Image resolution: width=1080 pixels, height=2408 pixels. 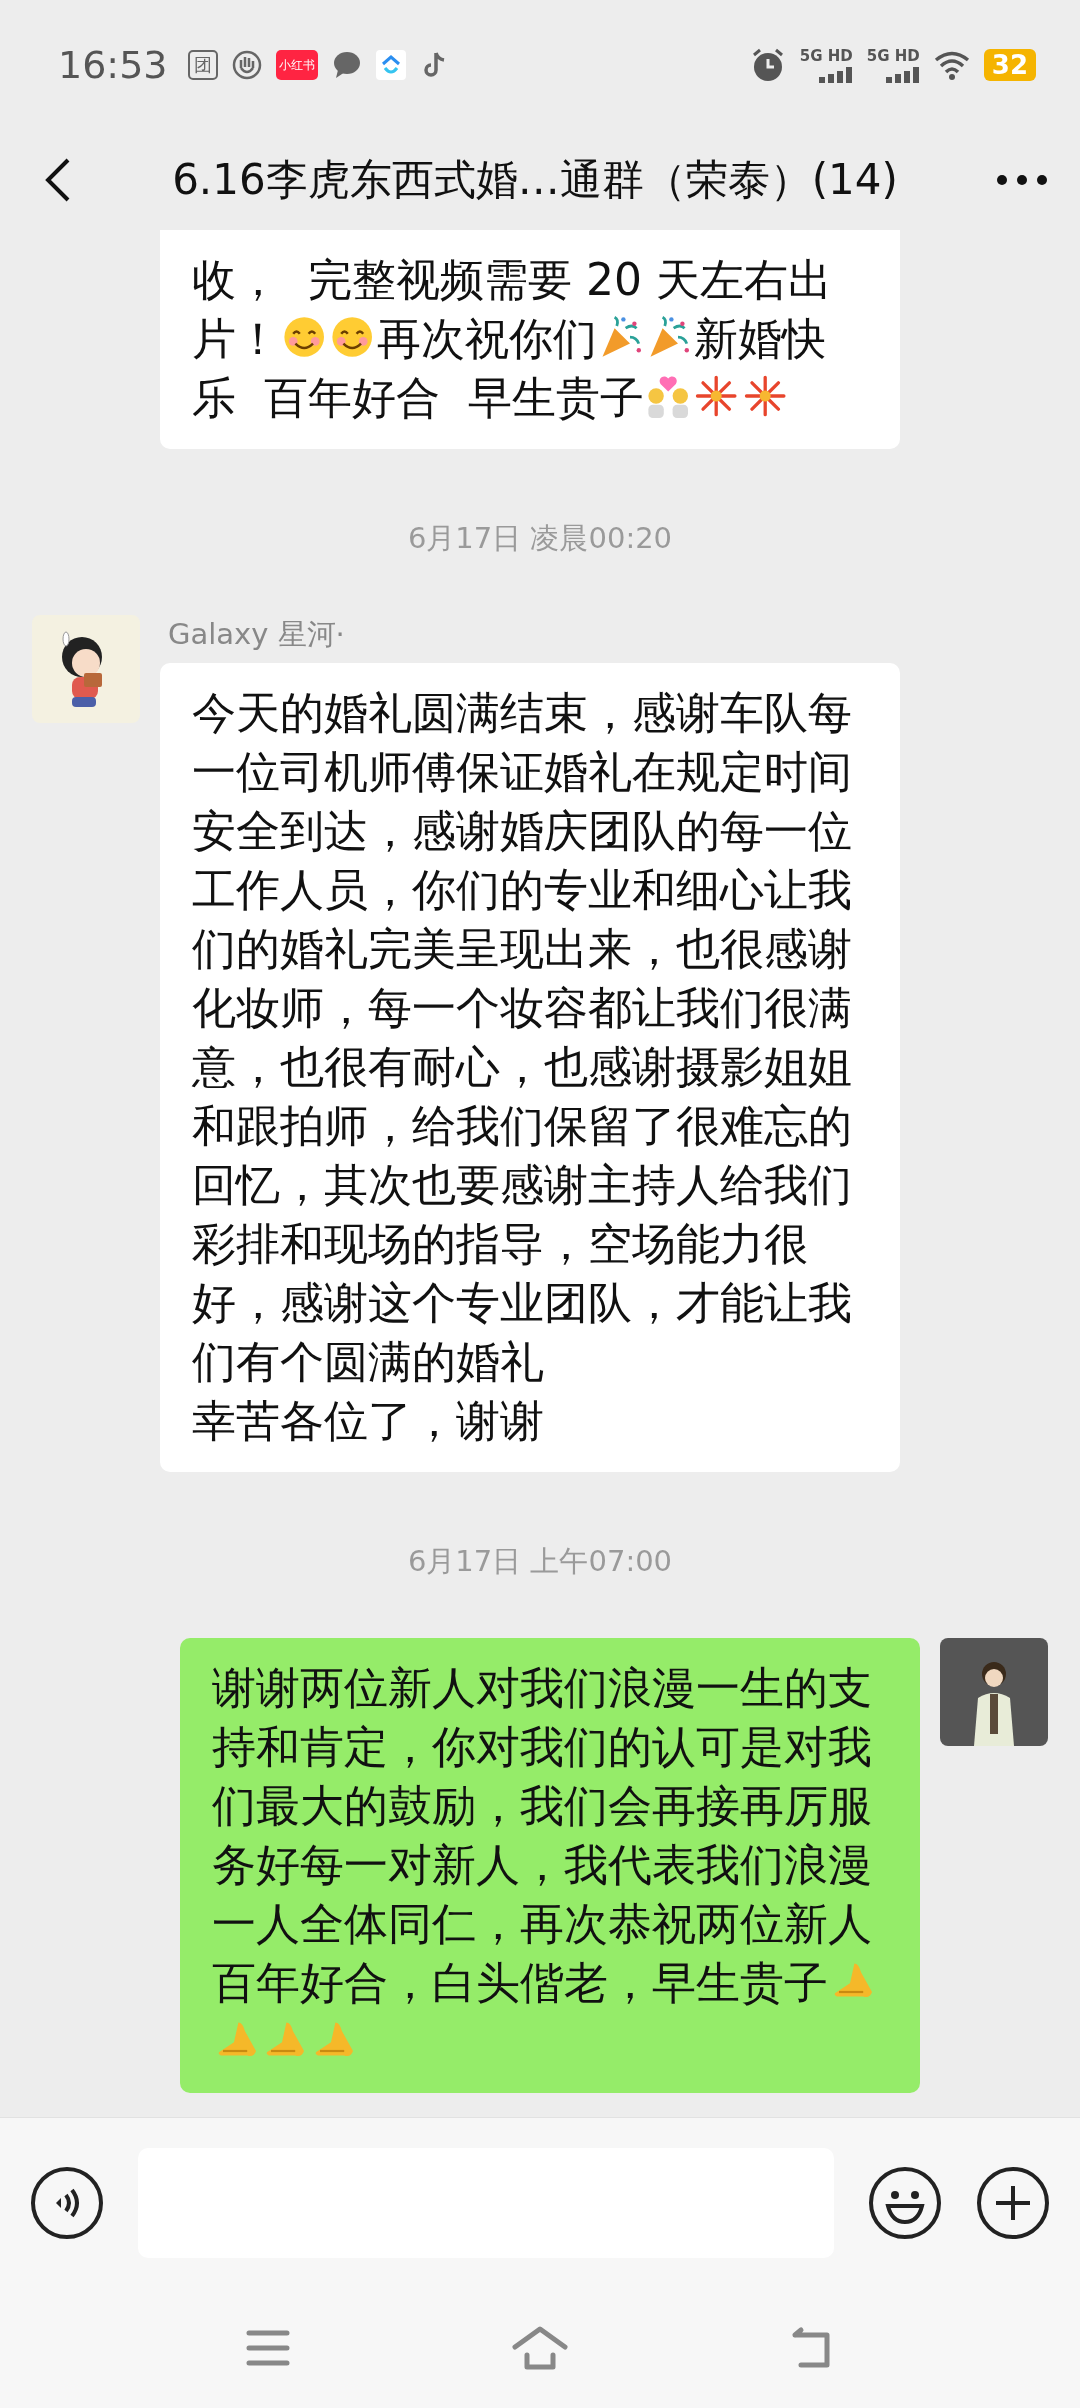 I want to click on chat-title: 6.16李虎东西式婚…通群（荣泰）(14), so click(x=535, y=180).